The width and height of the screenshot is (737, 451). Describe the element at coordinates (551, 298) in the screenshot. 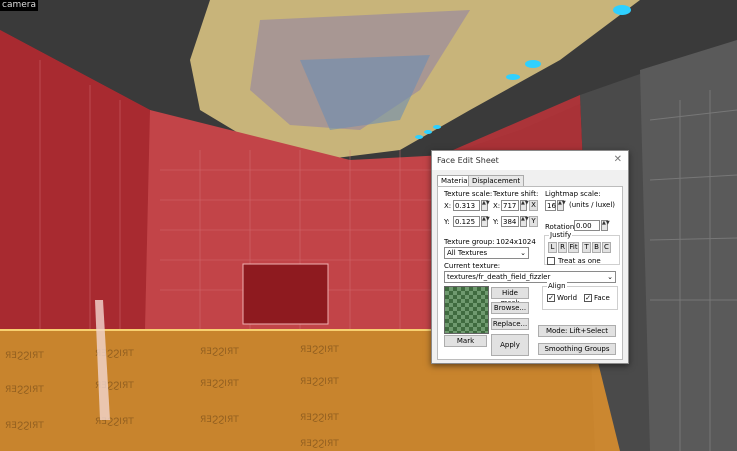

I see `world-checkbox: ✓` at that location.